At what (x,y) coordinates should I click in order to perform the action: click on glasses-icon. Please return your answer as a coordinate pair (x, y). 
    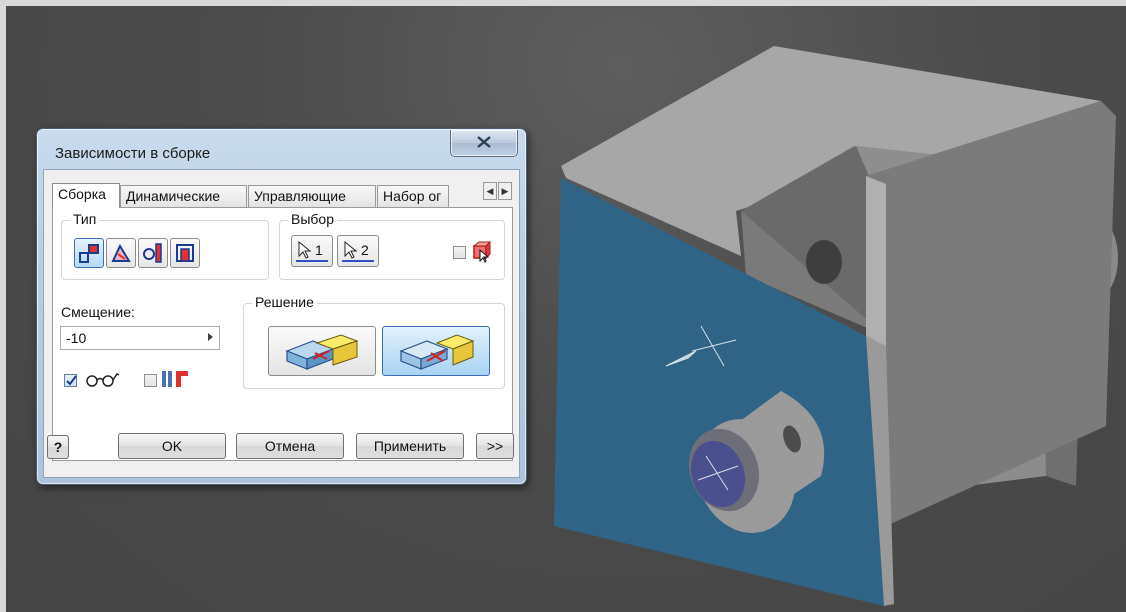
    Looking at the image, I should click on (103, 380).